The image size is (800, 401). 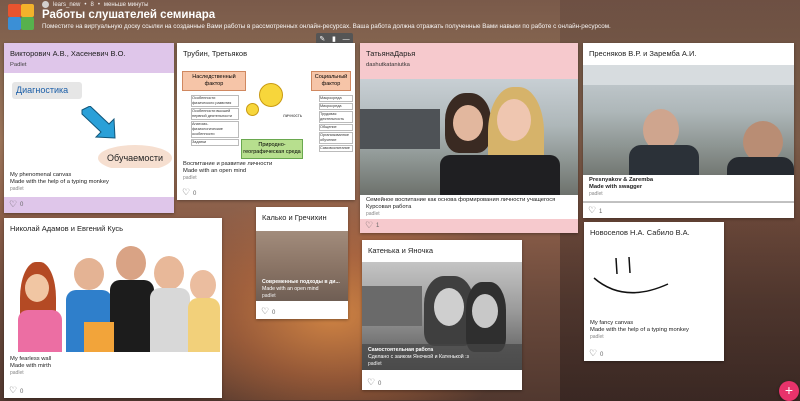 I want to click on post-caption: Воспитание и развитие личности, so click(x=228, y=164).